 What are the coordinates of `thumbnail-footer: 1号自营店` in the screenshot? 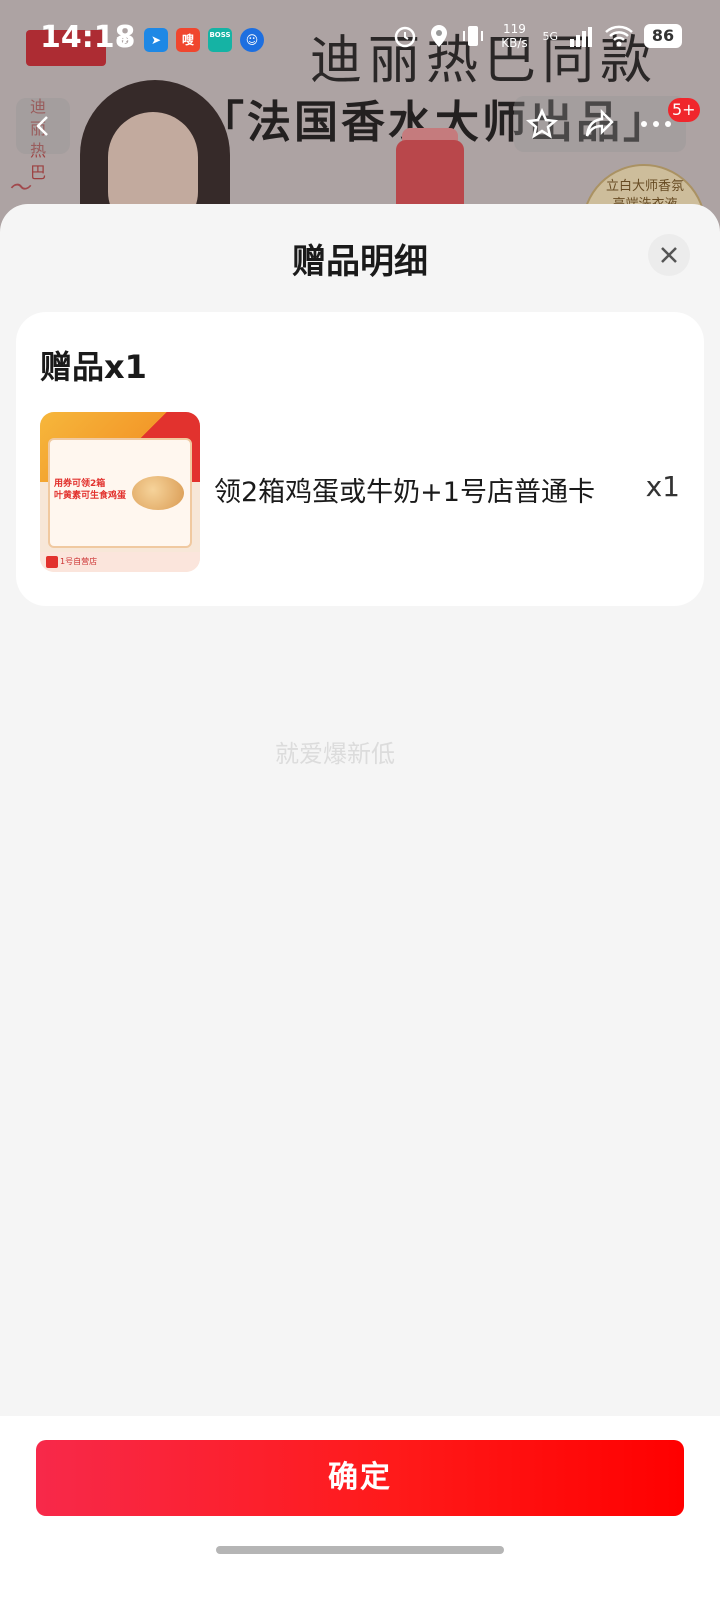 It's located at (120, 562).